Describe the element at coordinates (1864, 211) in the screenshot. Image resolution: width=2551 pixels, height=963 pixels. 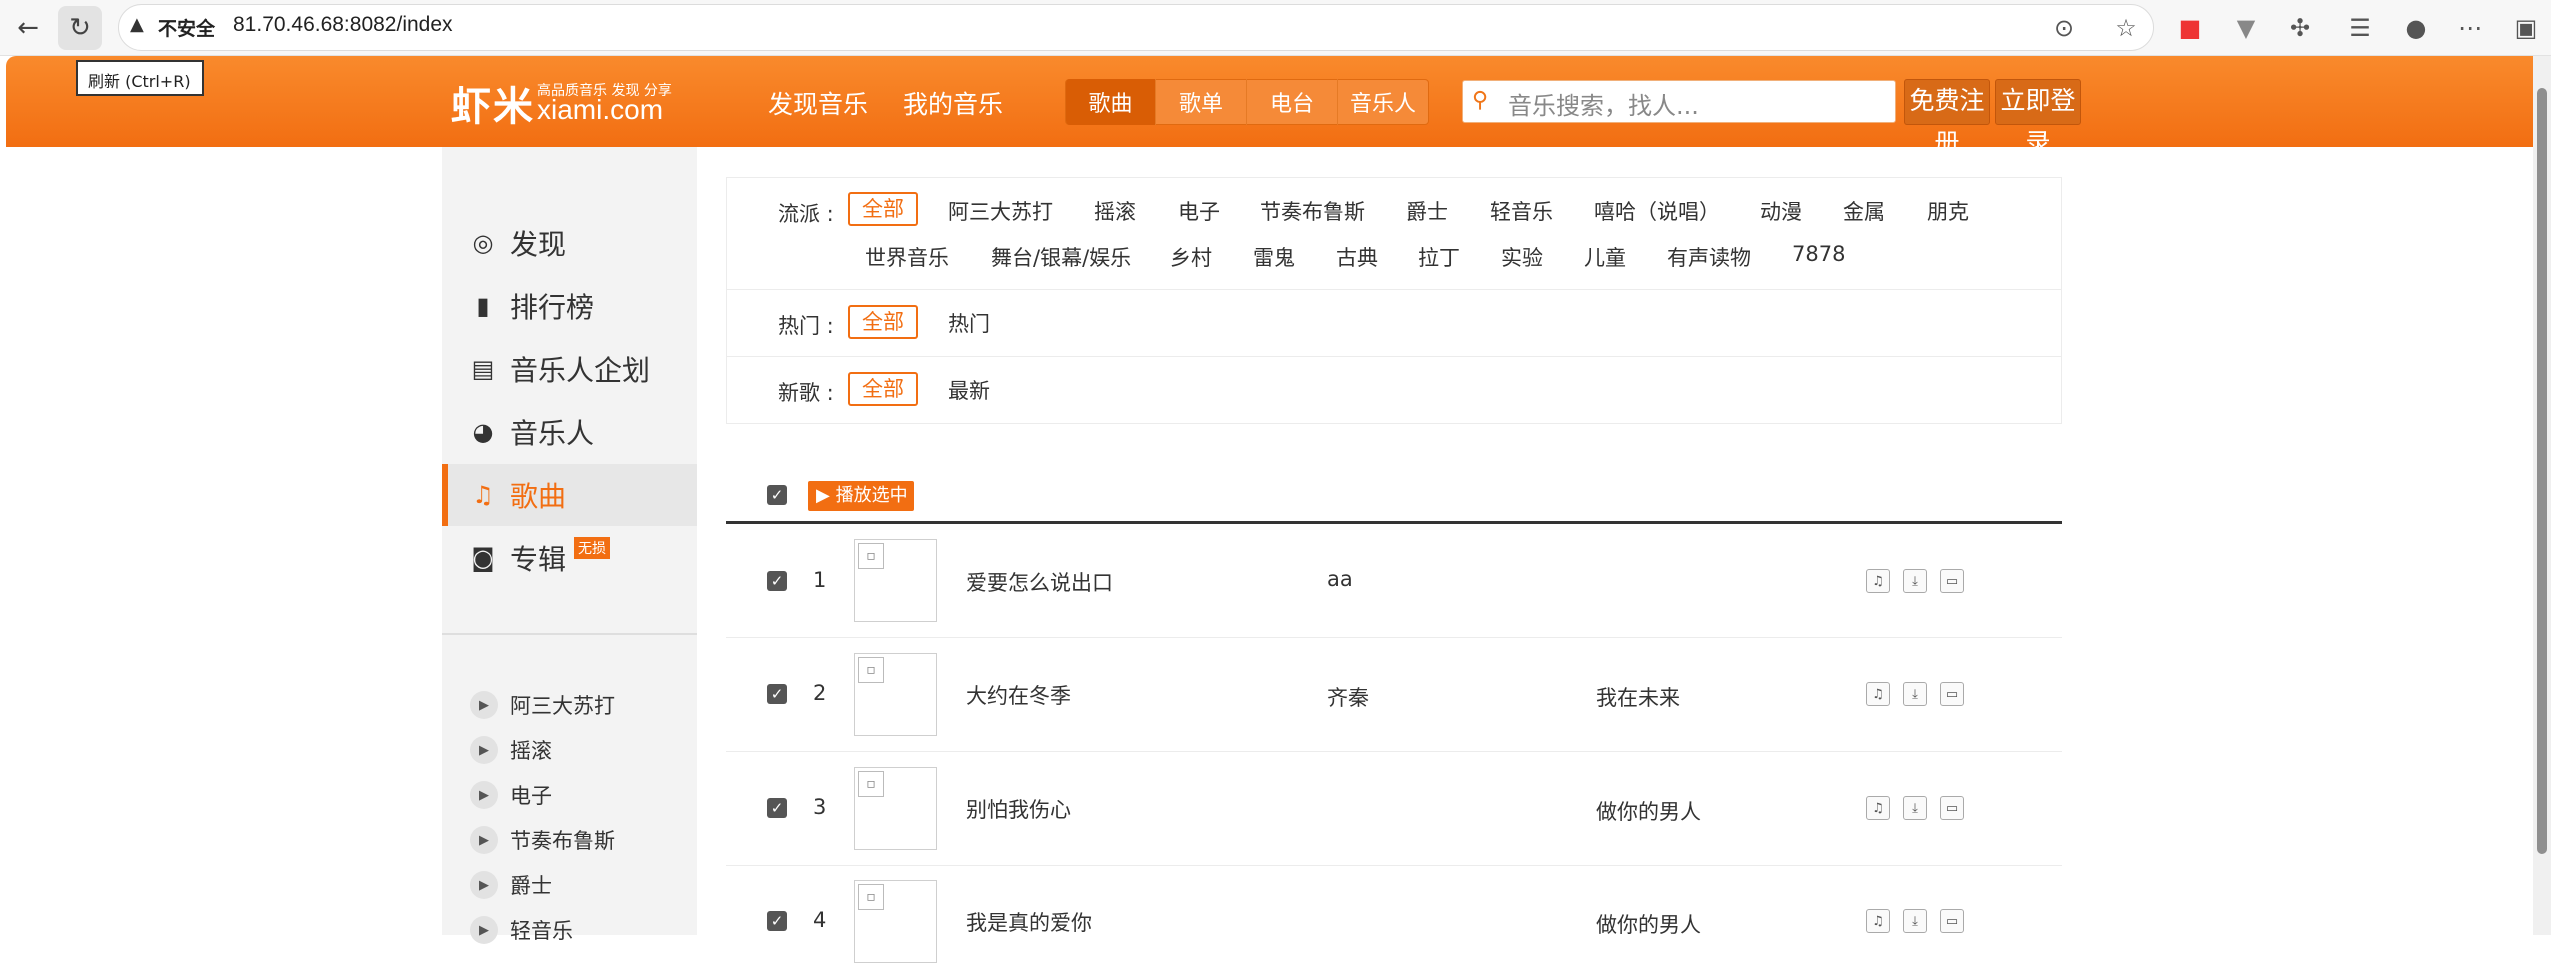
I see `genre-tag: 金属` at that location.